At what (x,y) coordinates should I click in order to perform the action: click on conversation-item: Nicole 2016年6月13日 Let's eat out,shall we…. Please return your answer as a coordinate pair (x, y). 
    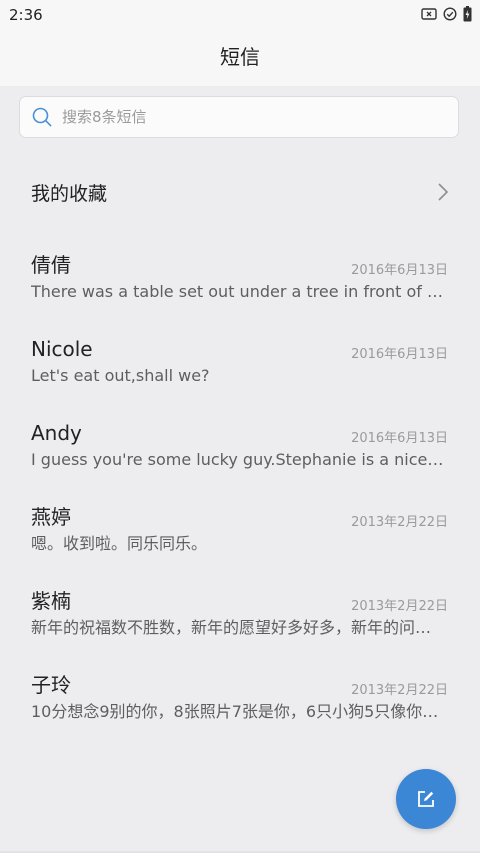
    Looking at the image, I should click on (240, 377).